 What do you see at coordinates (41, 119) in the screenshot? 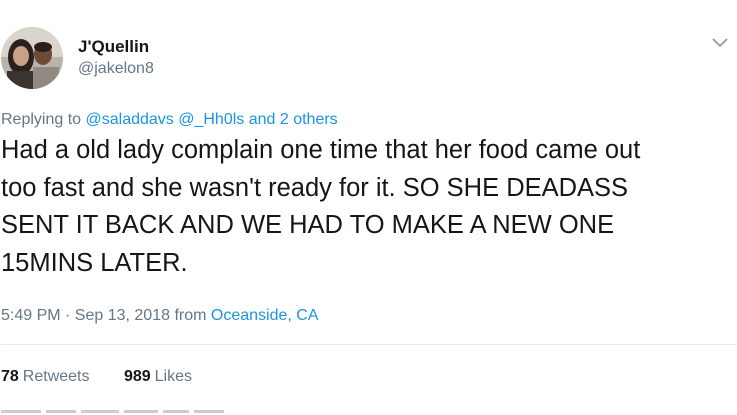
I see `reply-prefix: Replying to` at bounding box center [41, 119].